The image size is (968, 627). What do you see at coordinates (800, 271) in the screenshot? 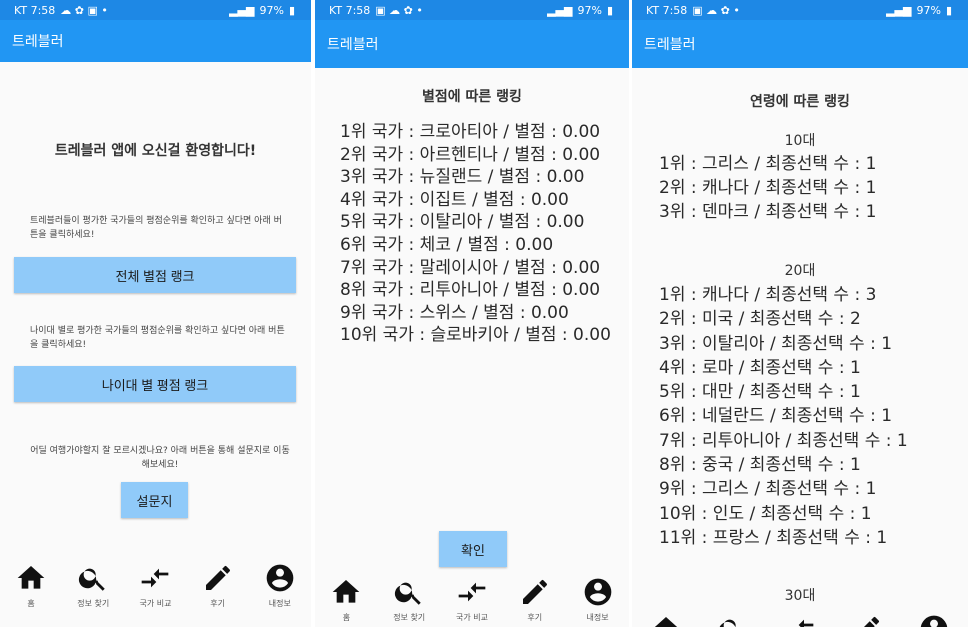
I see `age-group-label-20s: 20대` at bounding box center [800, 271].